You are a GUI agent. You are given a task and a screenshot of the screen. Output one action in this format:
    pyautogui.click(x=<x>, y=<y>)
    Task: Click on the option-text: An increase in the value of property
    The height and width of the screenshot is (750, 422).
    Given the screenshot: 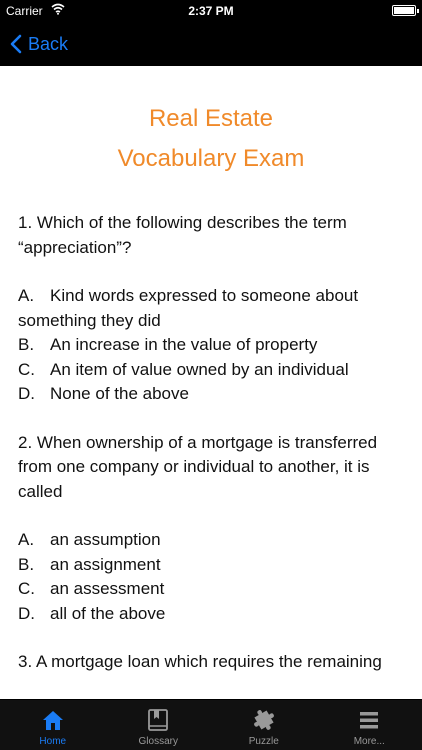 What is the action you would take?
    pyautogui.click(x=184, y=344)
    